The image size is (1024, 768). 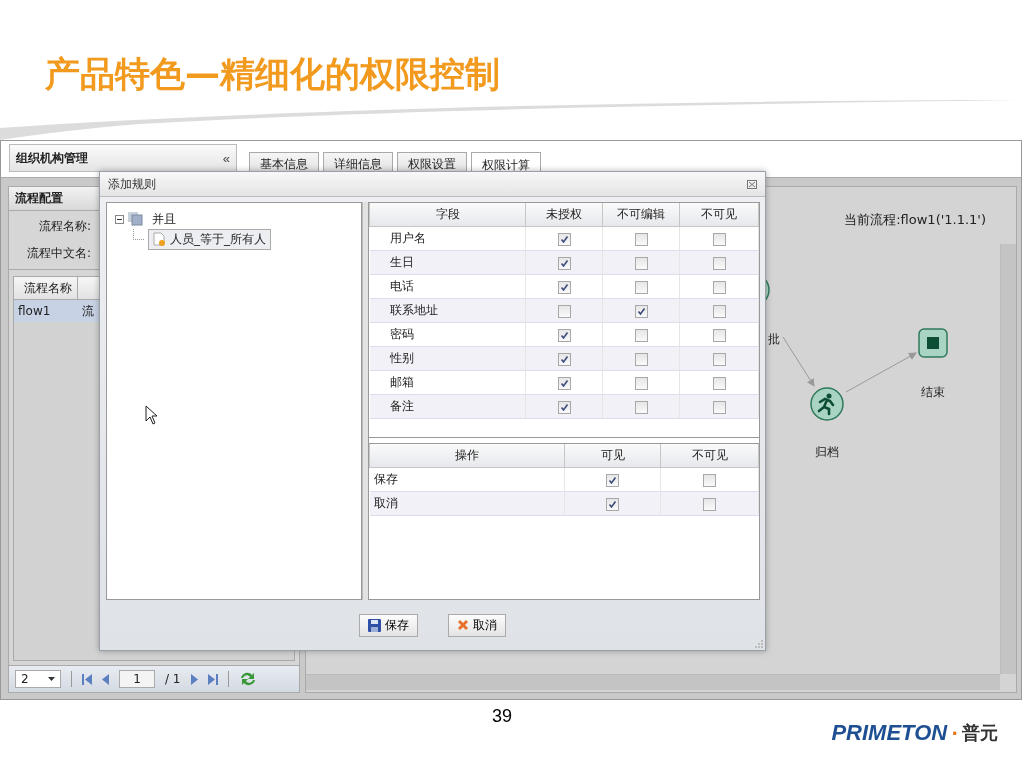 What do you see at coordinates (447, 334) in the screenshot?
I see `table-cell: 密码` at bounding box center [447, 334].